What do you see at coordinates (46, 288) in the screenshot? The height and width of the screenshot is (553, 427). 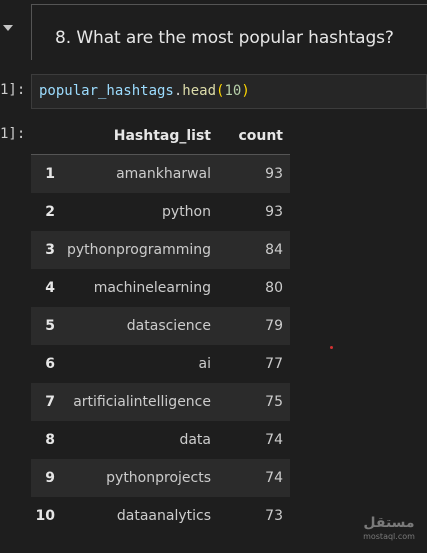 I see `row-index: 4` at bounding box center [46, 288].